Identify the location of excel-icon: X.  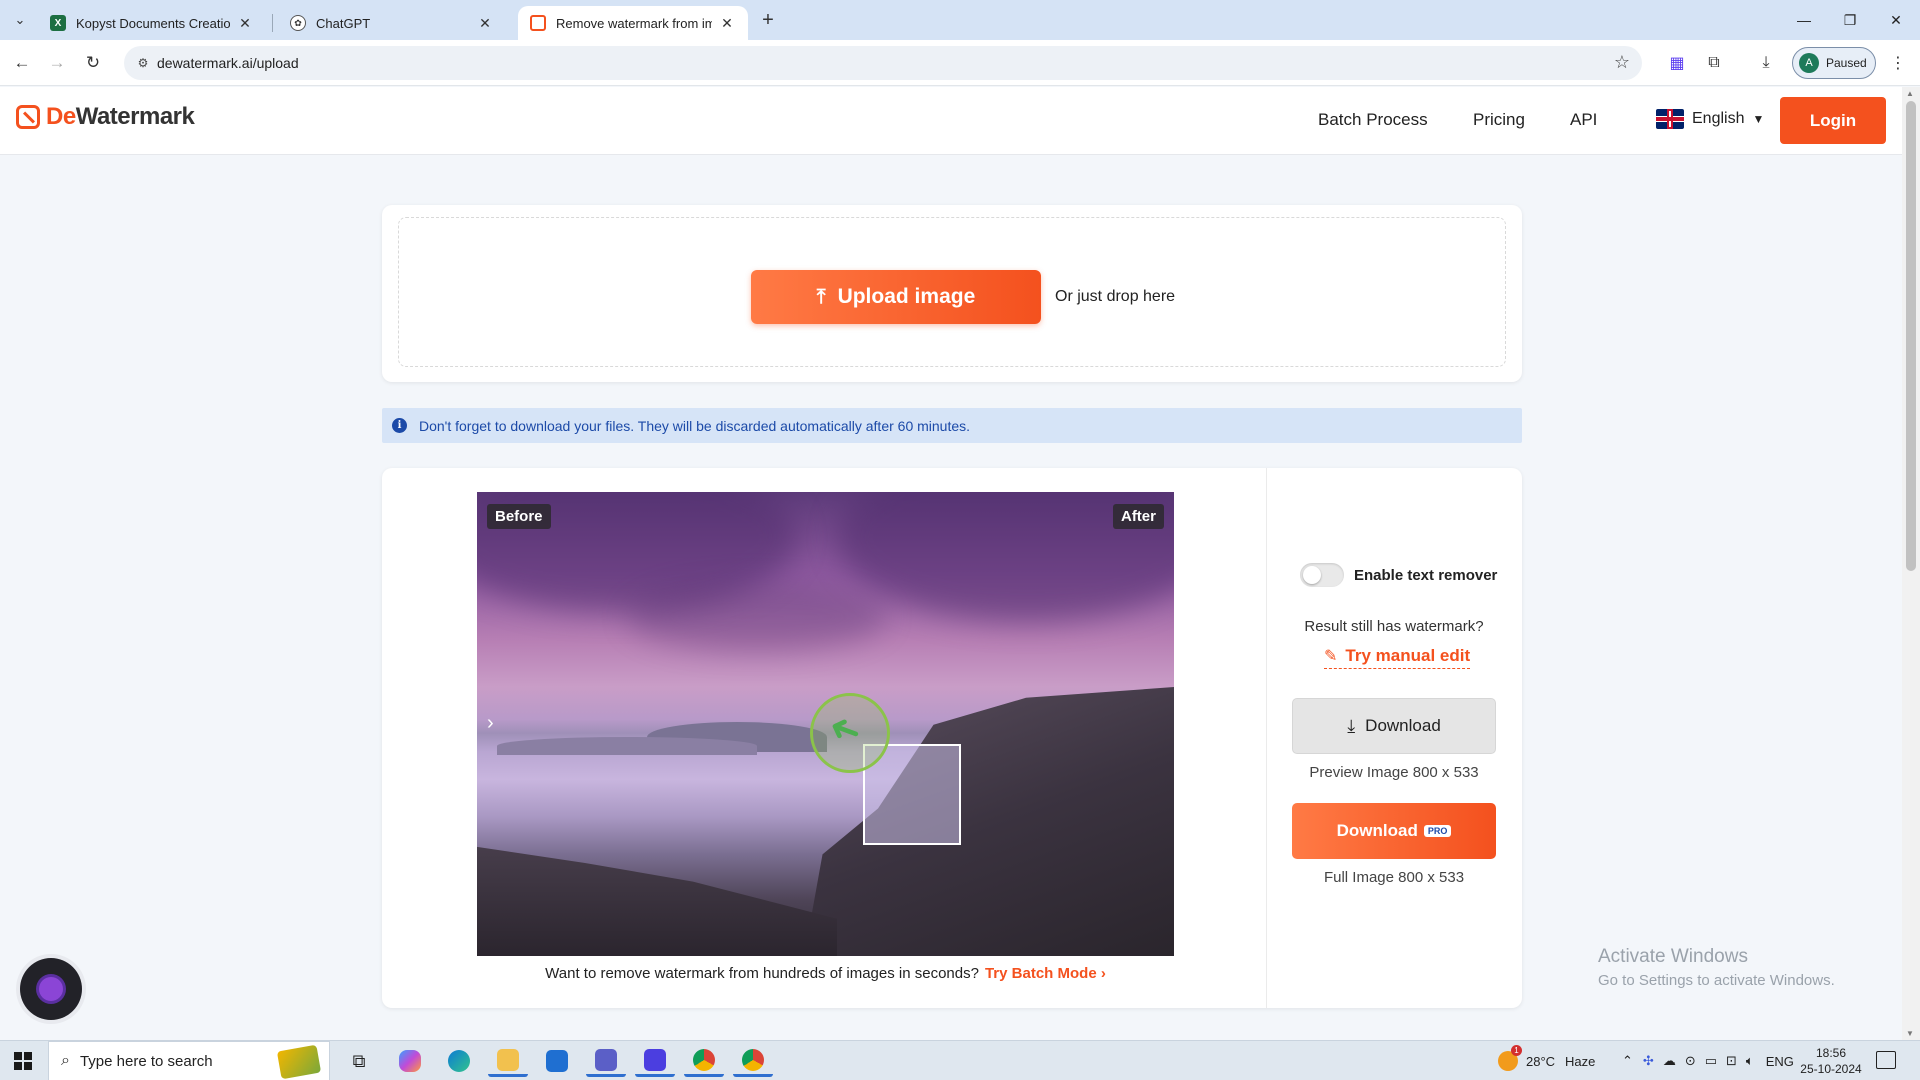
(58, 23).